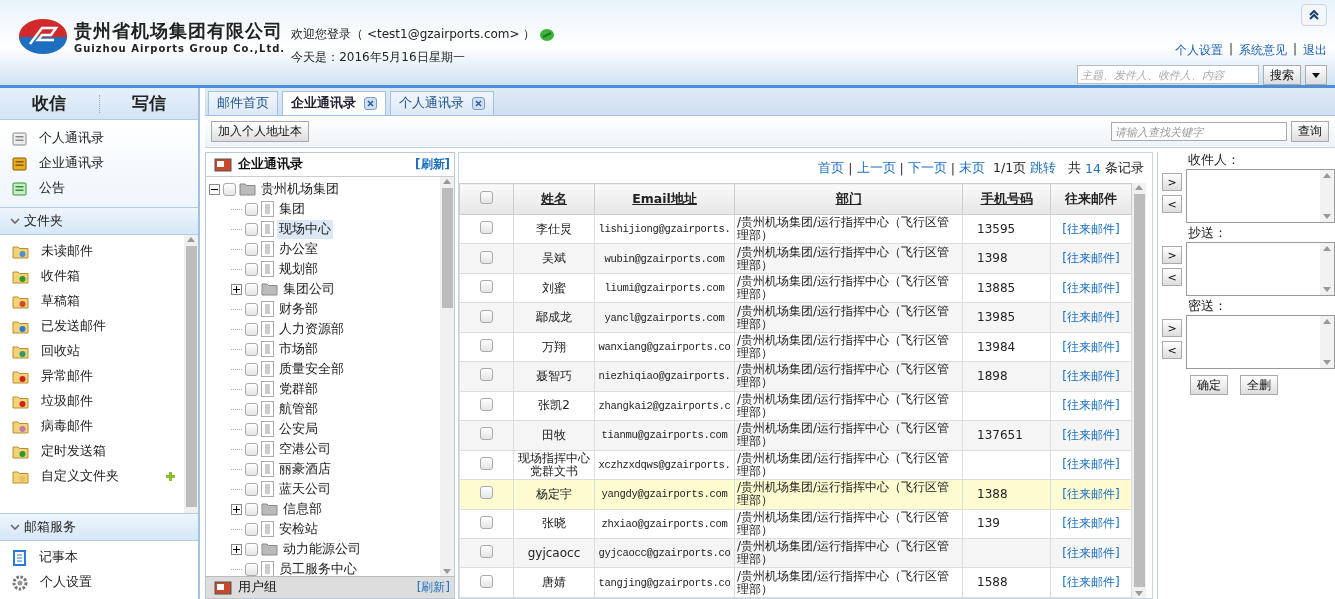  Describe the element at coordinates (1262, 50) in the screenshot. I see `header-link: 系统意见` at that location.